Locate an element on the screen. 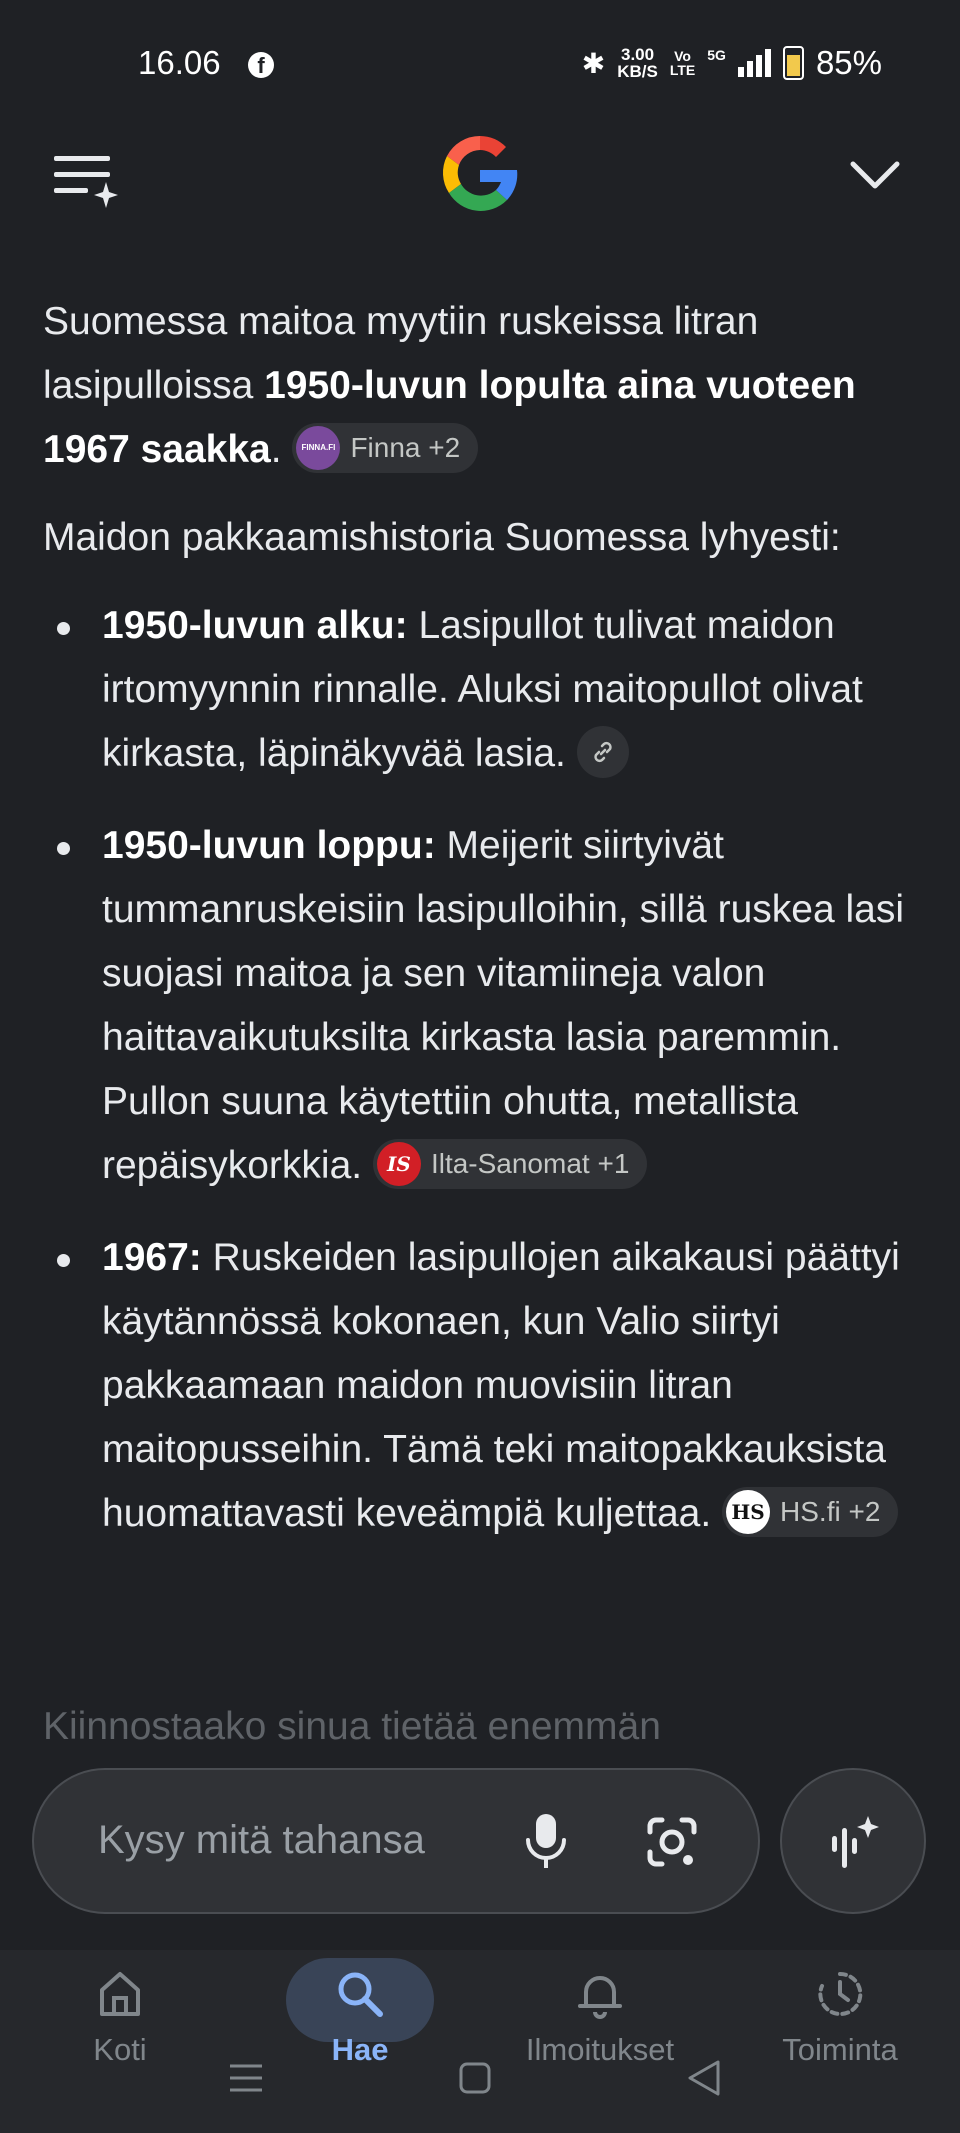  activity-icon is located at coordinates (840, 1993).